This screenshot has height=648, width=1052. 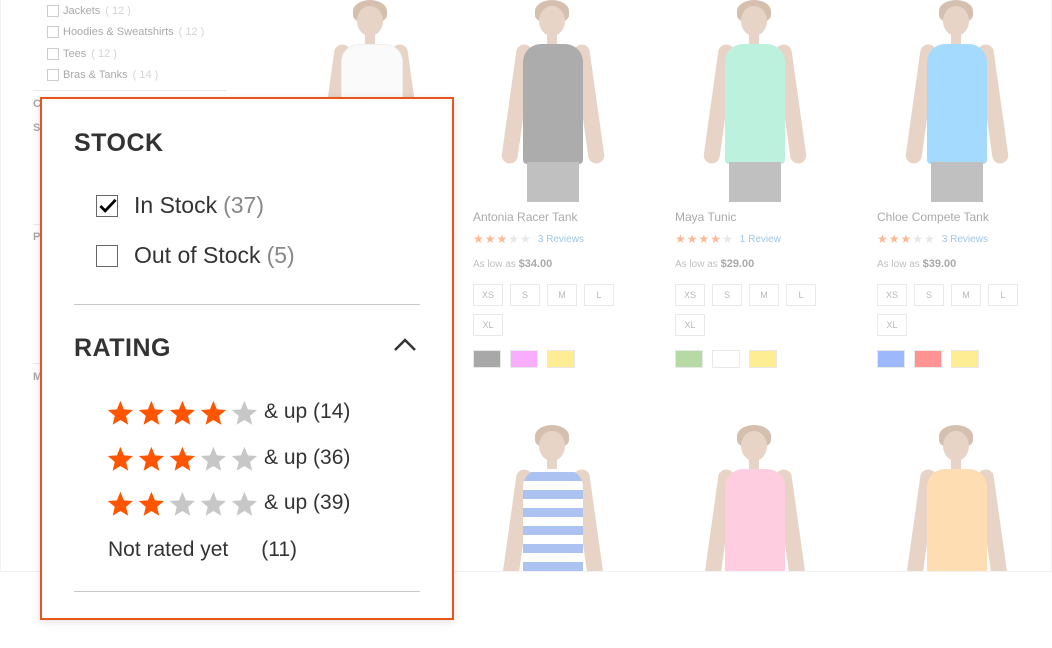 What do you see at coordinates (107, 255) in the screenshot?
I see `out-of-stock-checkbox` at bounding box center [107, 255].